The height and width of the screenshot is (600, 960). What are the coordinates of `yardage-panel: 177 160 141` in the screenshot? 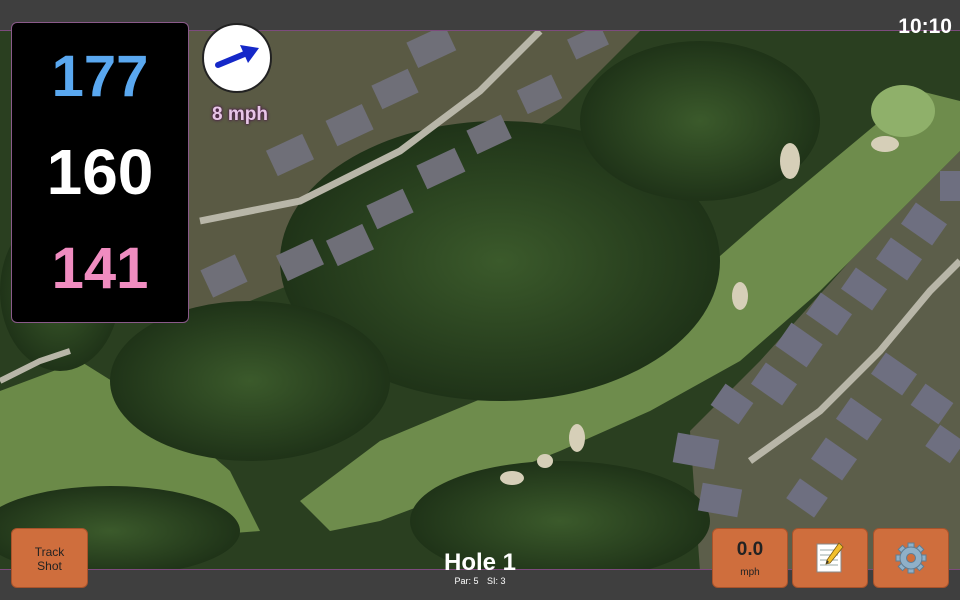 It's located at (100, 172).